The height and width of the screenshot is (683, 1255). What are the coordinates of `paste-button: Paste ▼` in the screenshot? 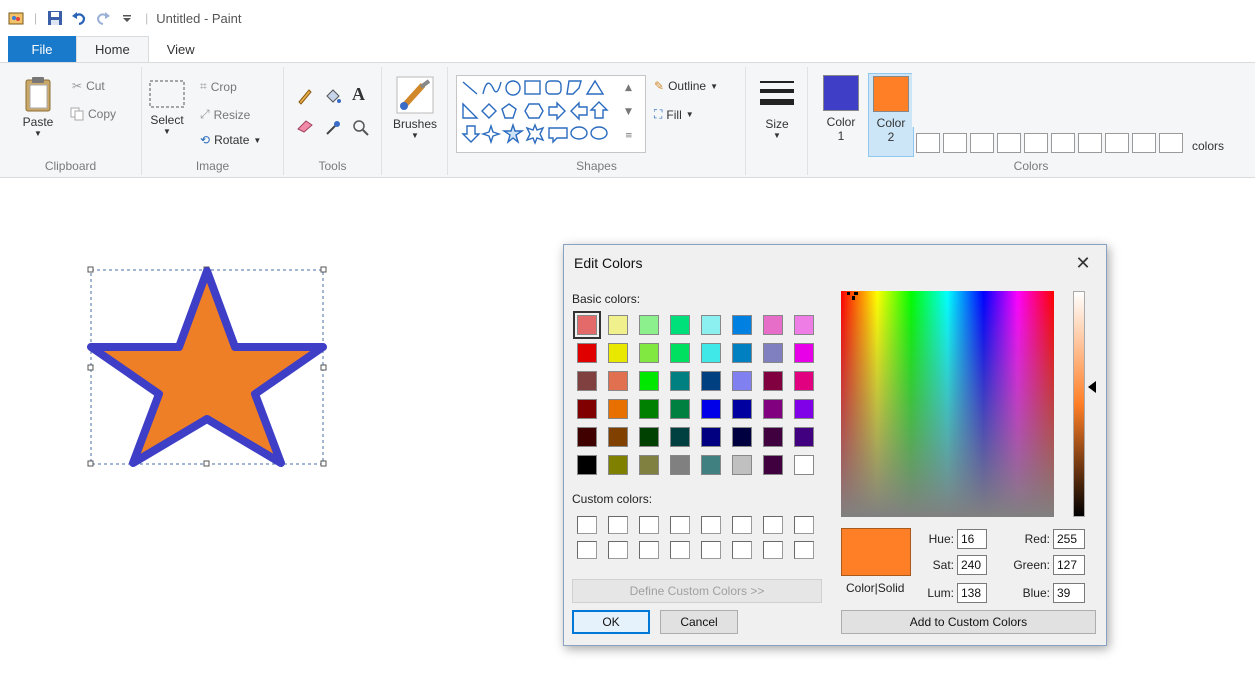 It's located at (38, 106).